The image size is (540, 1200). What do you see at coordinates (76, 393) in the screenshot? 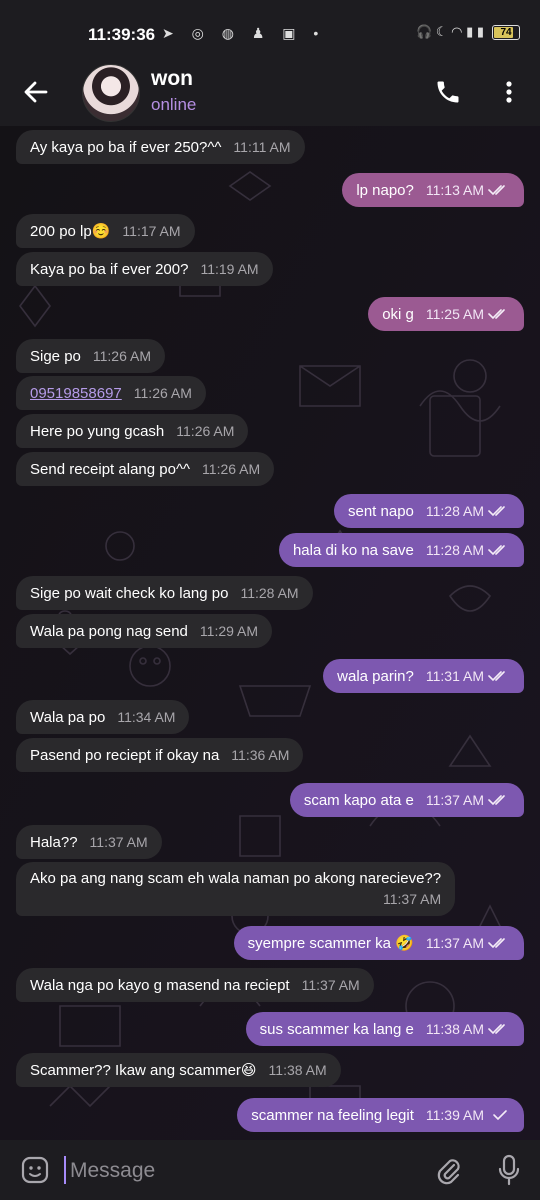
I see `message-text: 09519858697` at bounding box center [76, 393].